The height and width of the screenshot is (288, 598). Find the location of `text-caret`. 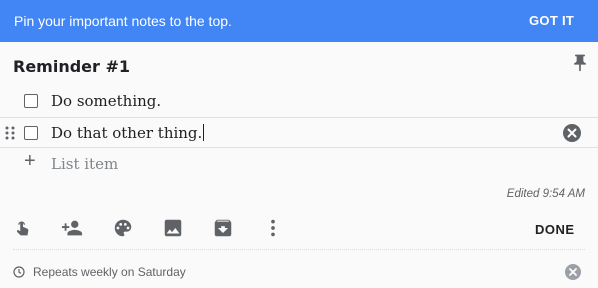

text-caret is located at coordinates (204, 132).